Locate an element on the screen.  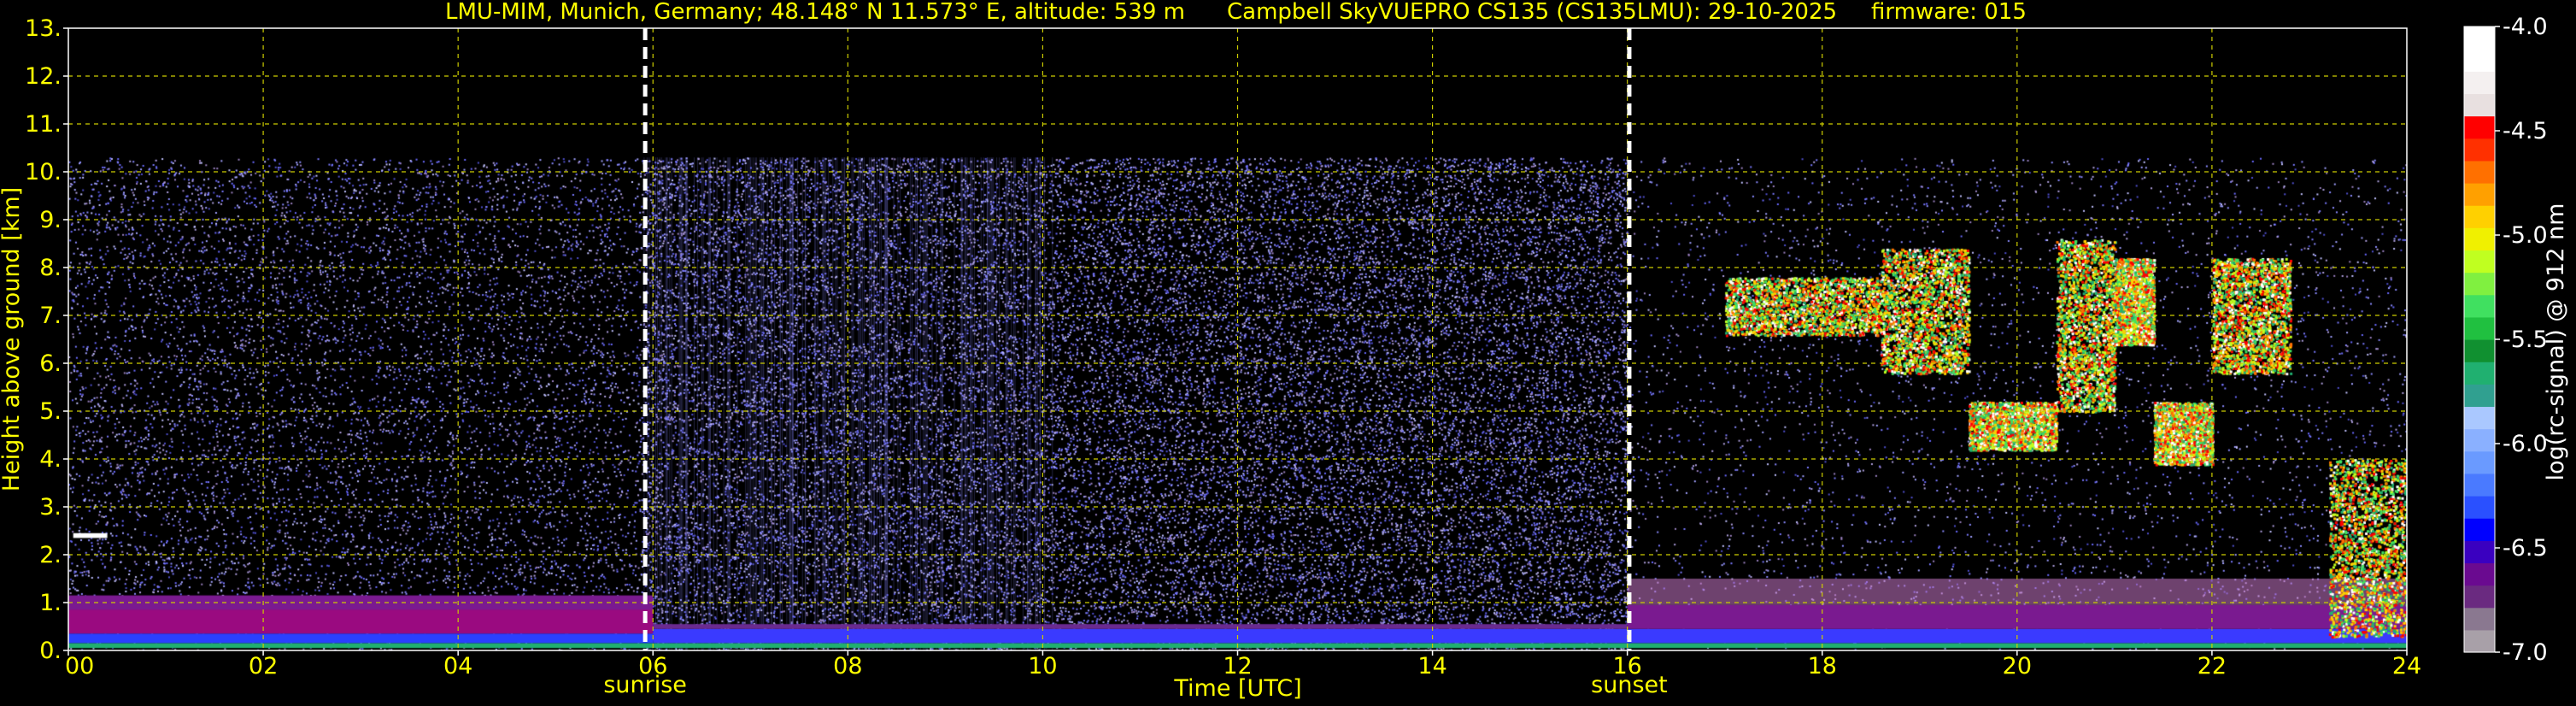
x-tick-label: 22 is located at coordinates (2212, 666).